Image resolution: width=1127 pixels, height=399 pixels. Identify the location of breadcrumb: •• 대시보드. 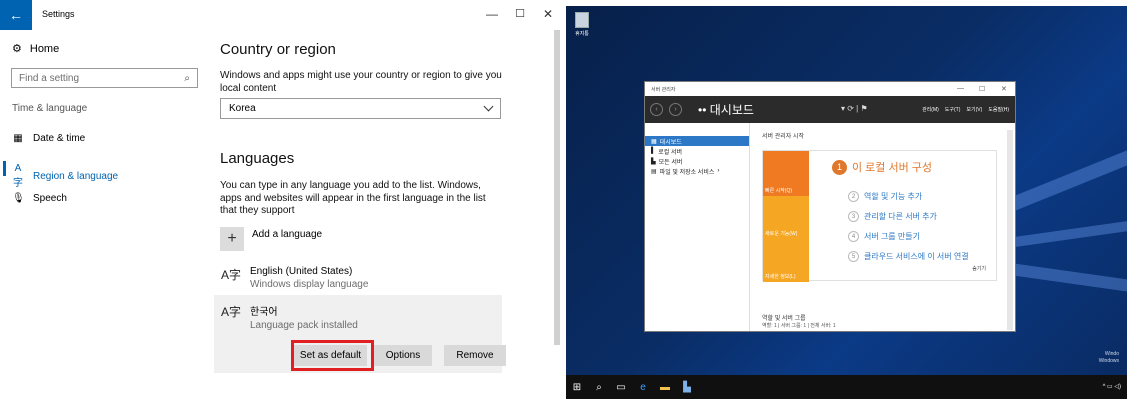
(726, 110).